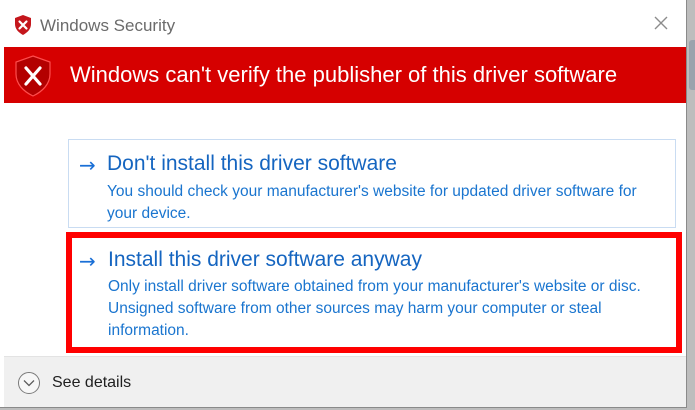  Describe the element at coordinates (343, 23) in the screenshot. I see `title-bar: Windows Security` at that location.